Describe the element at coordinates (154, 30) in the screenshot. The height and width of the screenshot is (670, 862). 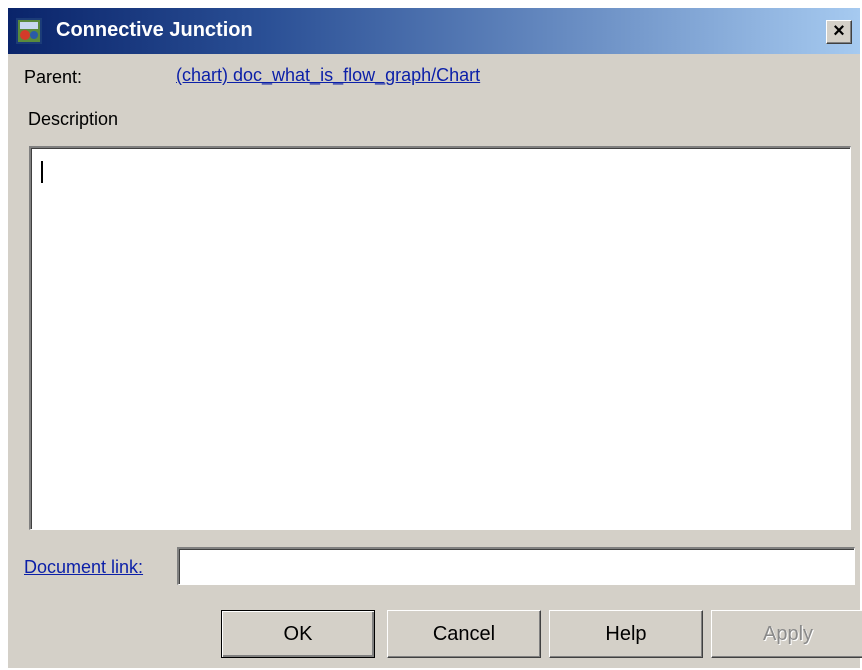
I see `dialog-title: Connective Junction` at that location.